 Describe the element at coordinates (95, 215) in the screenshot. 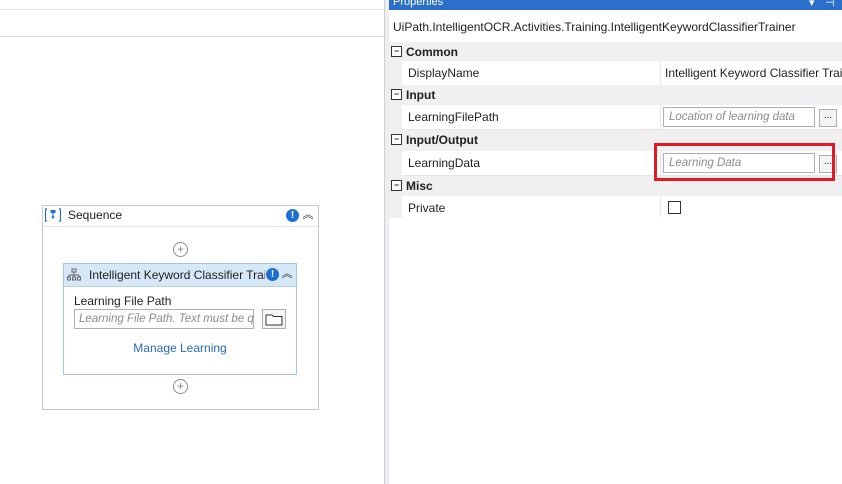

I see `sequence-title: Sequence` at that location.